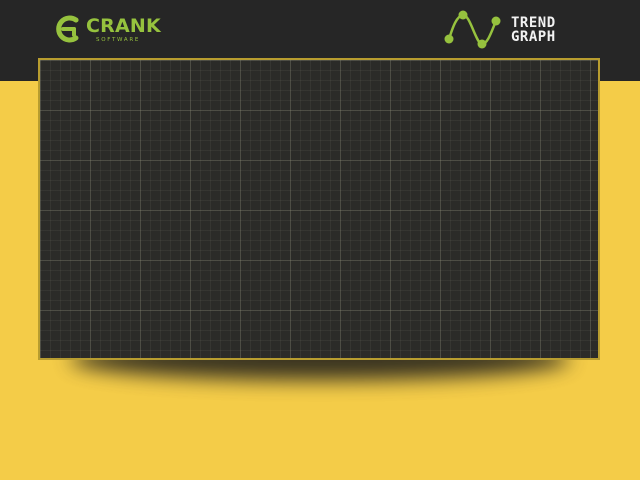  I want to click on brand-name: CRANK, so click(123, 26).